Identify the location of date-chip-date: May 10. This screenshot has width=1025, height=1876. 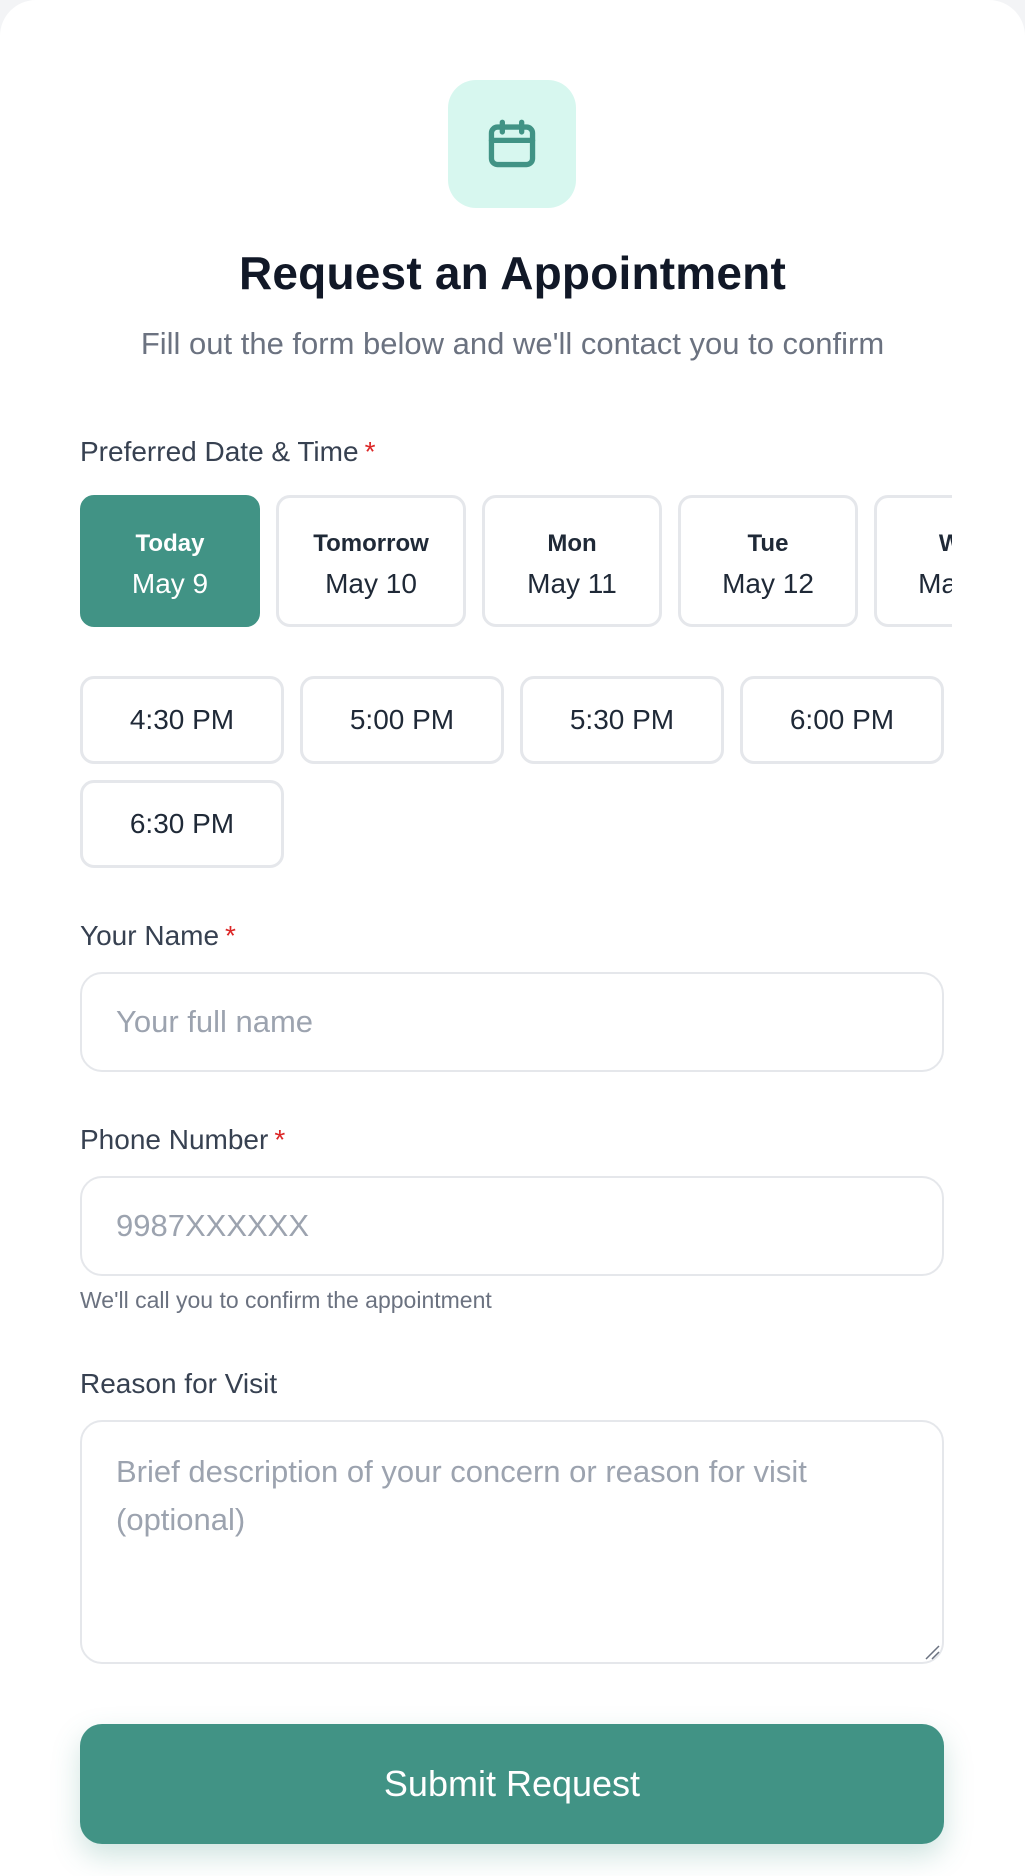
(371, 583).